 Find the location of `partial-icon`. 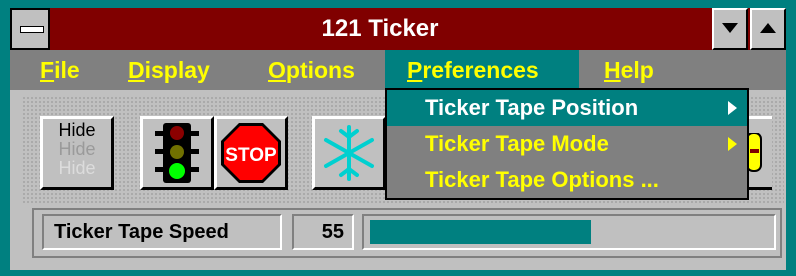

partial-icon is located at coordinates (754, 152).